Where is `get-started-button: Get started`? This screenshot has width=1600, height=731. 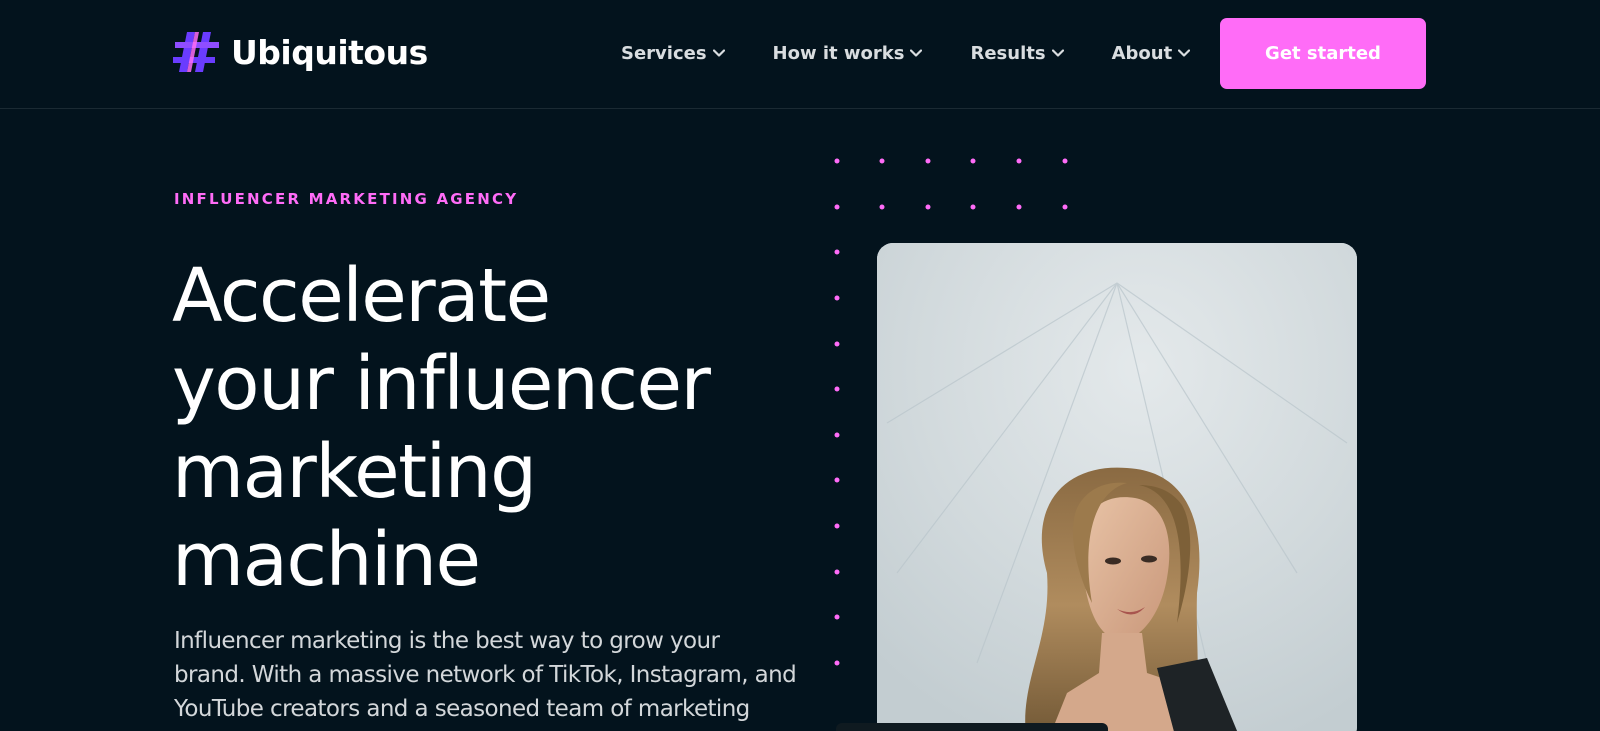 get-started-button: Get started is located at coordinates (1323, 53).